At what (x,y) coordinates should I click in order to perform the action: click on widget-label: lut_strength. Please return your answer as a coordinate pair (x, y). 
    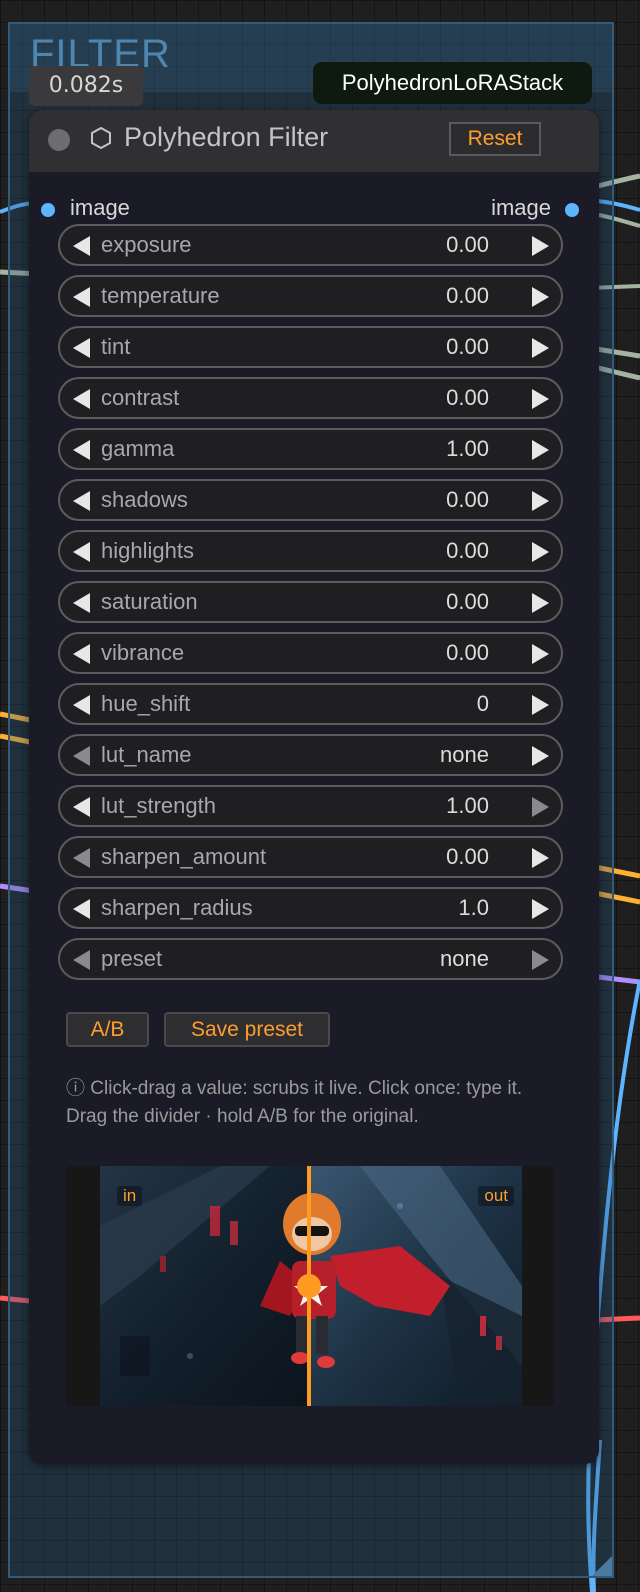
    Looking at the image, I should click on (158, 805).